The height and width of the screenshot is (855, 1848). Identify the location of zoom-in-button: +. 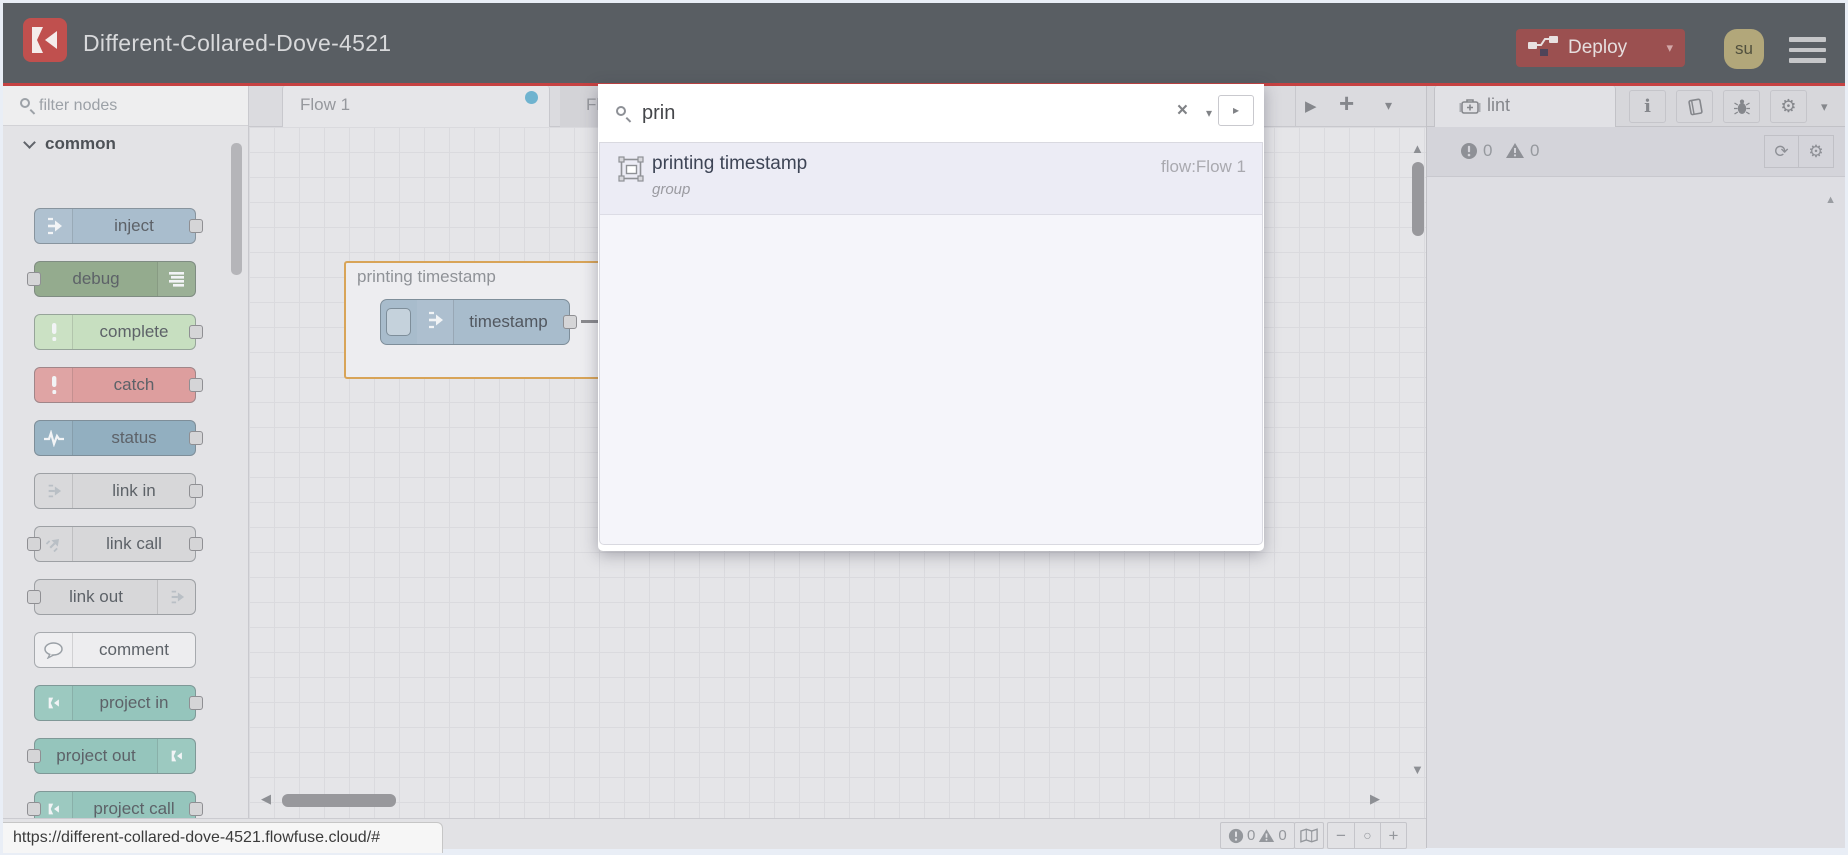
(1393, 835).